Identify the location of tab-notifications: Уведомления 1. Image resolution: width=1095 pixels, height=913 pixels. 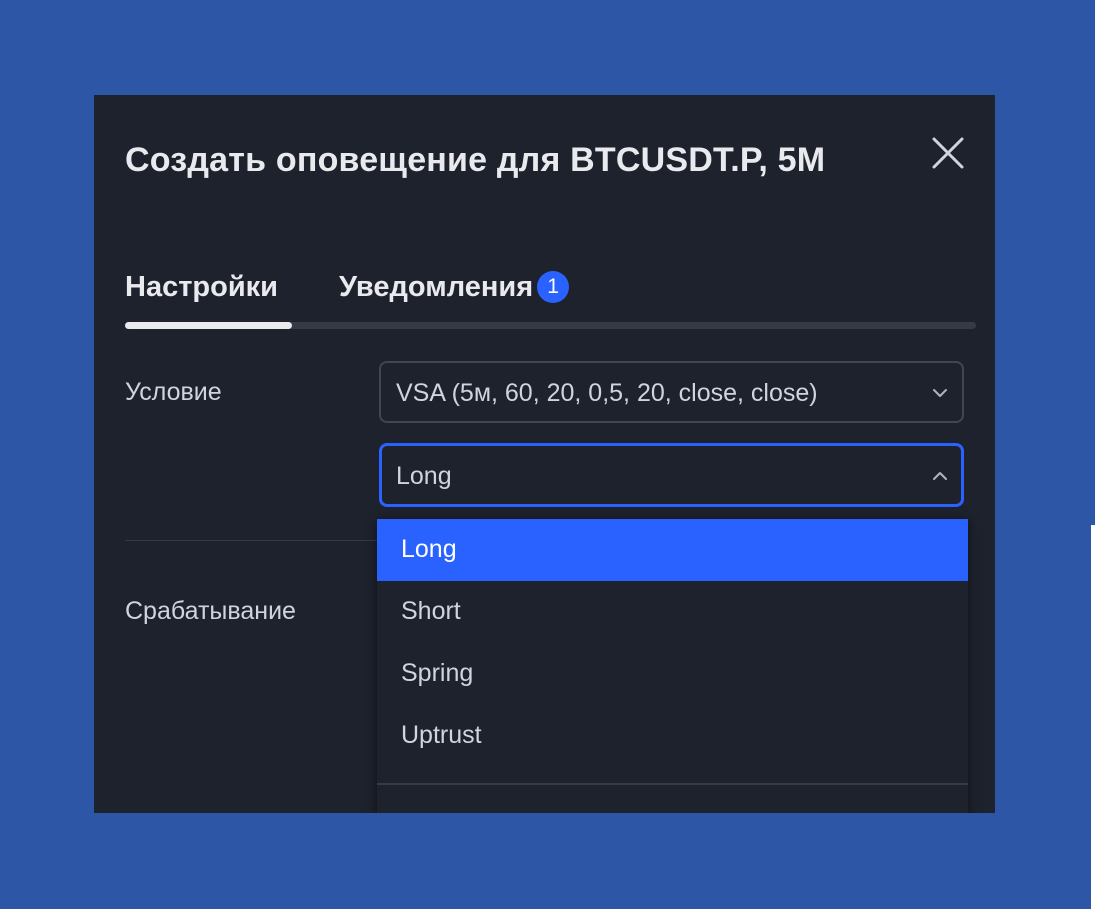
(454, 287).